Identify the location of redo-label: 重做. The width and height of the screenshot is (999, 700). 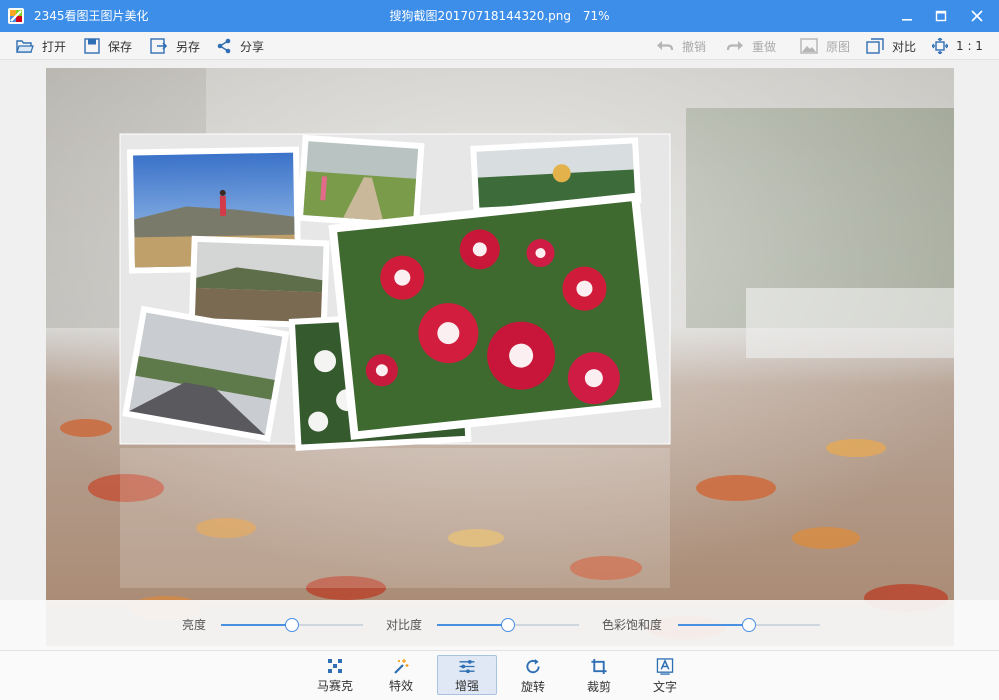
(764, 46).